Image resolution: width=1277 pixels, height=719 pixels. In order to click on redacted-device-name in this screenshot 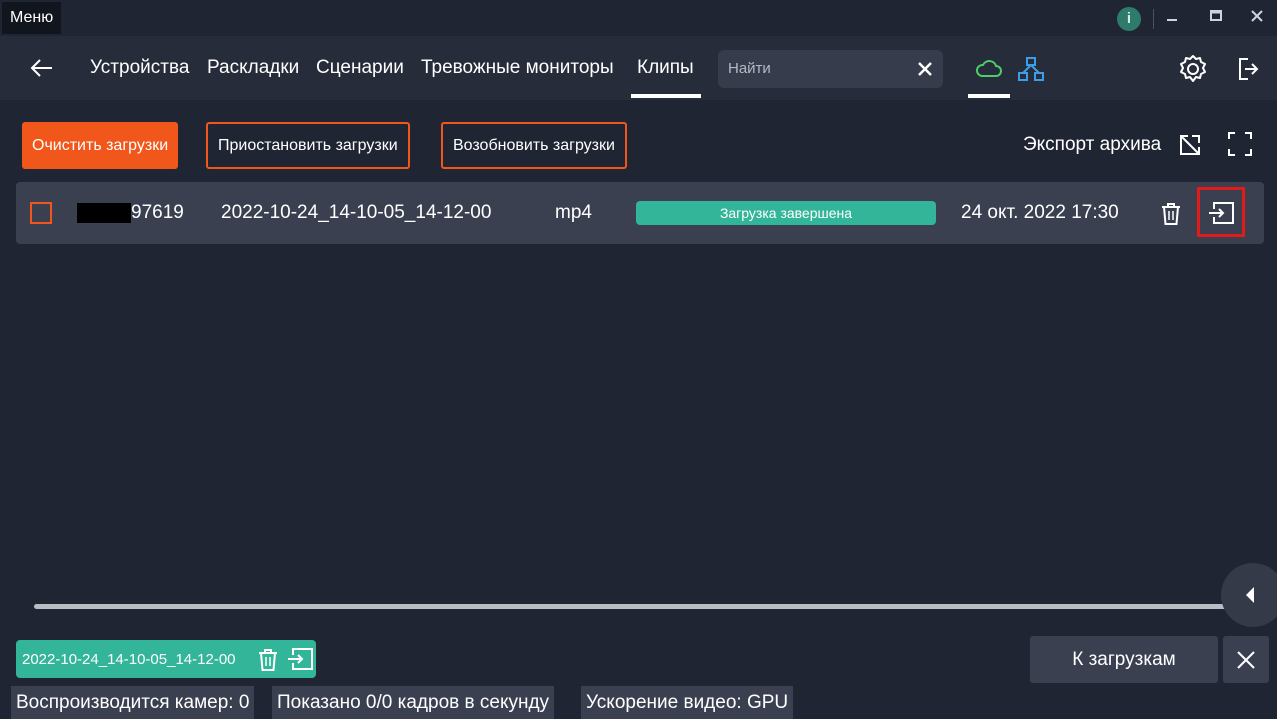, I will do `click(104, 213)`.